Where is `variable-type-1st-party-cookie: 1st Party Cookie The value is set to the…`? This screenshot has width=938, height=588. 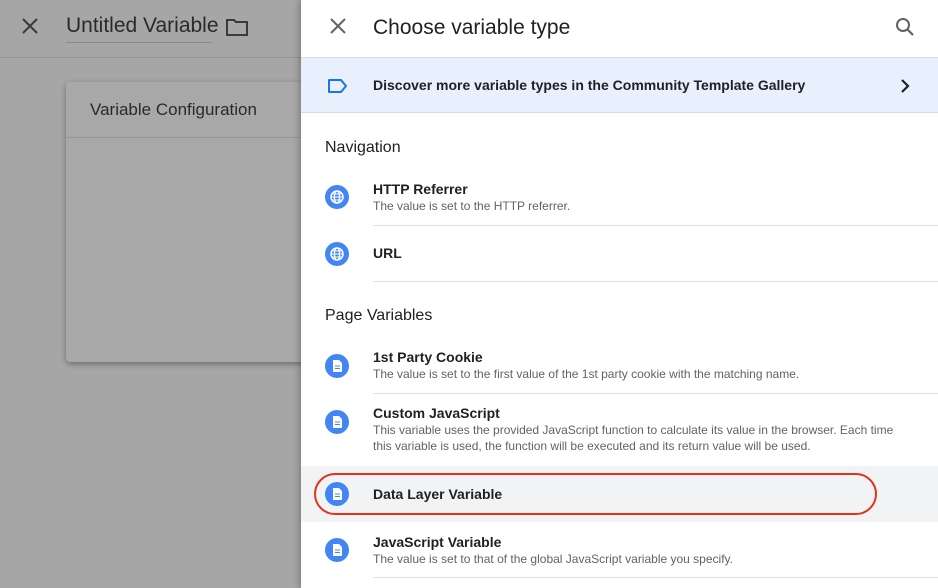 variable-type-1st-party-cookie: 1st Party Cookie The value is set to the… is located at coordinates (619, 366).